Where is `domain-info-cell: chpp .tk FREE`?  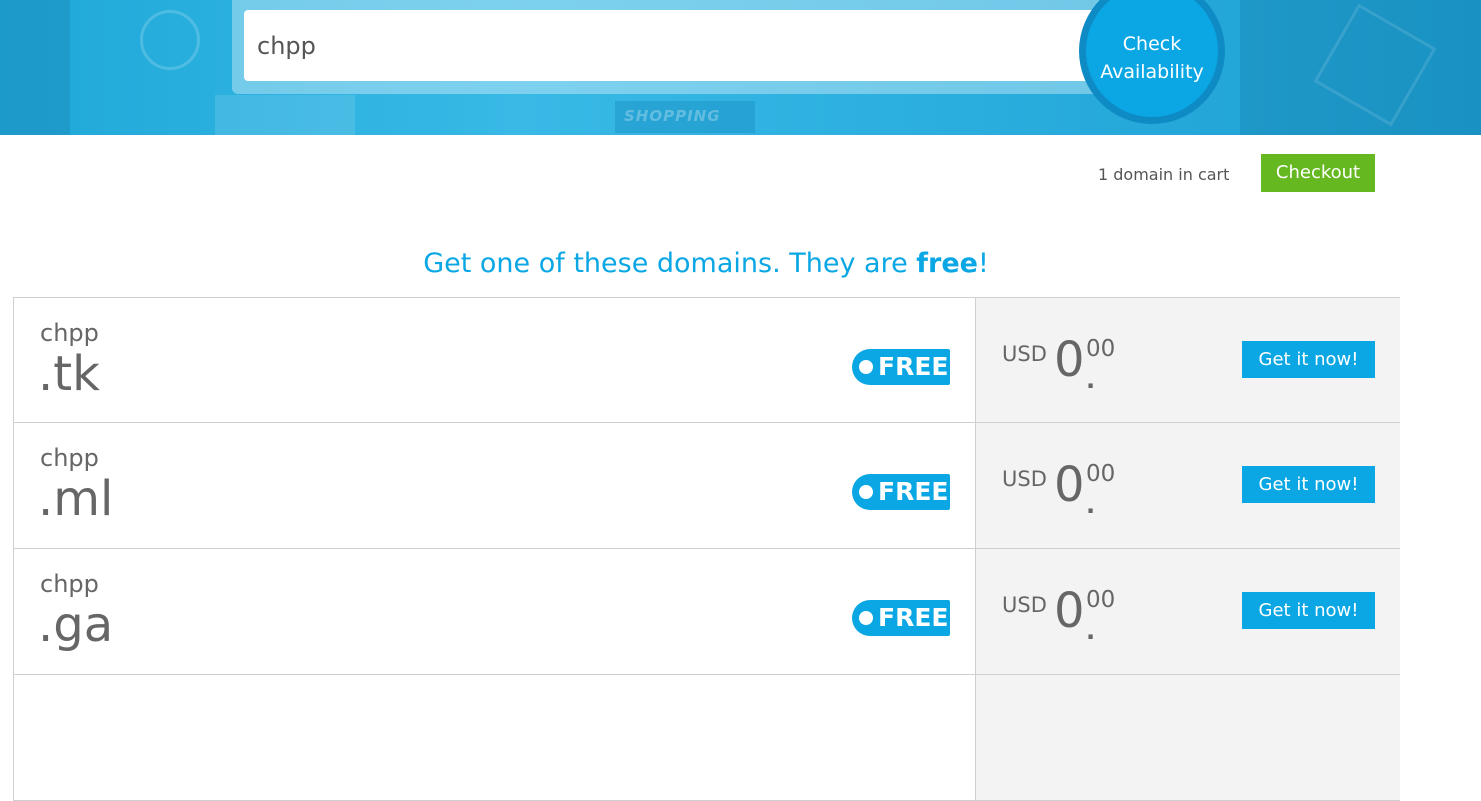
domain-info-cell: chpp .tk FREE is located at coordinates (494, 360).